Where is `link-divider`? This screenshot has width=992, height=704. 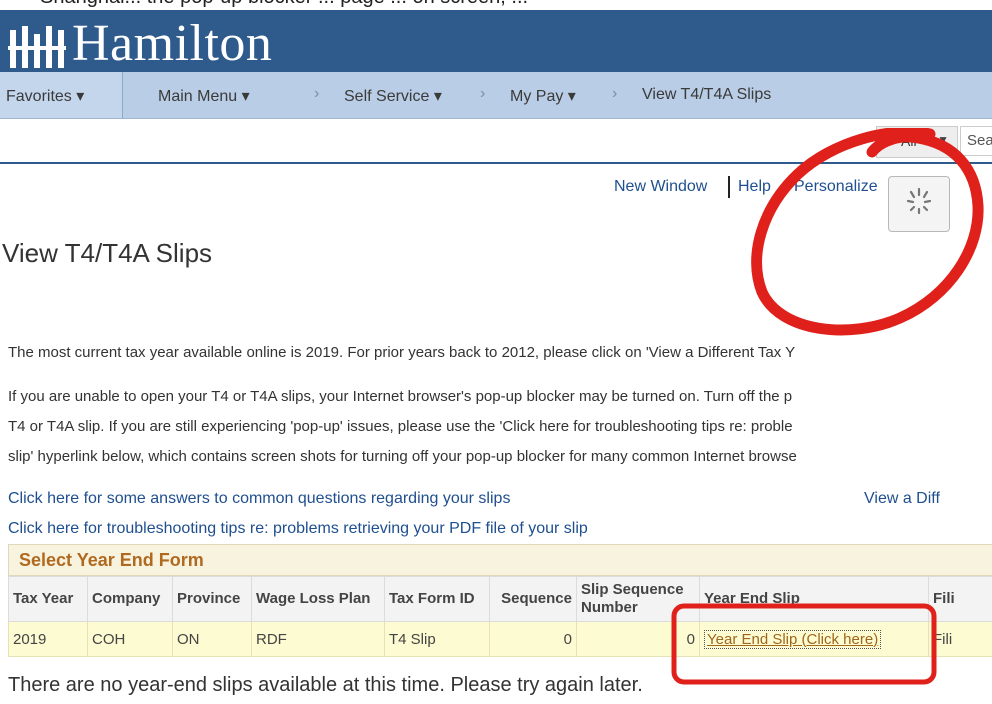
link-divider is located at coordinates (729, 187).